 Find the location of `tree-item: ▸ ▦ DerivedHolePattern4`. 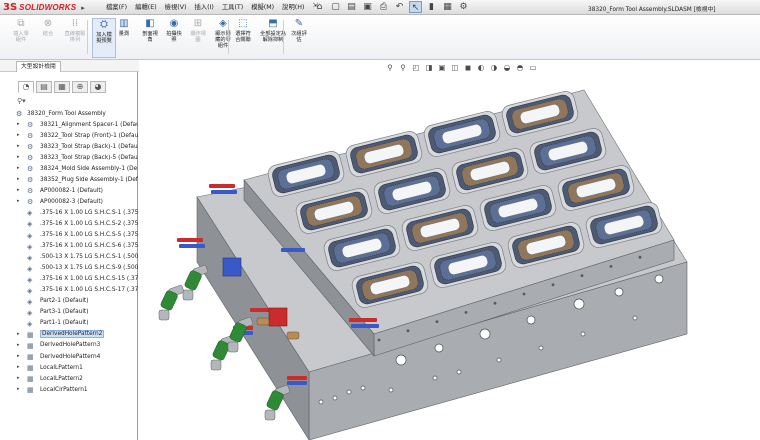

tree-item: ▸ ▦ DerivedHolePattern4 is located at coordinates (69, 357).